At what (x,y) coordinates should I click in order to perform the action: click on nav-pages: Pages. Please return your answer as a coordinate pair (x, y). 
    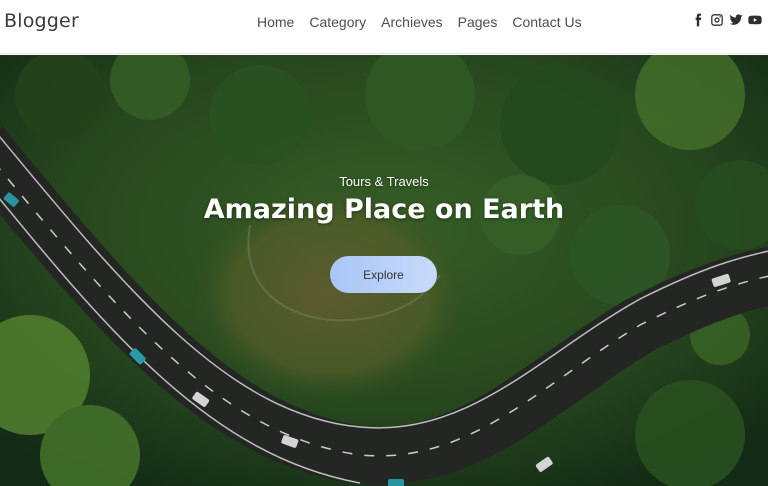
    Looking at the image, I should click on (478, 22).